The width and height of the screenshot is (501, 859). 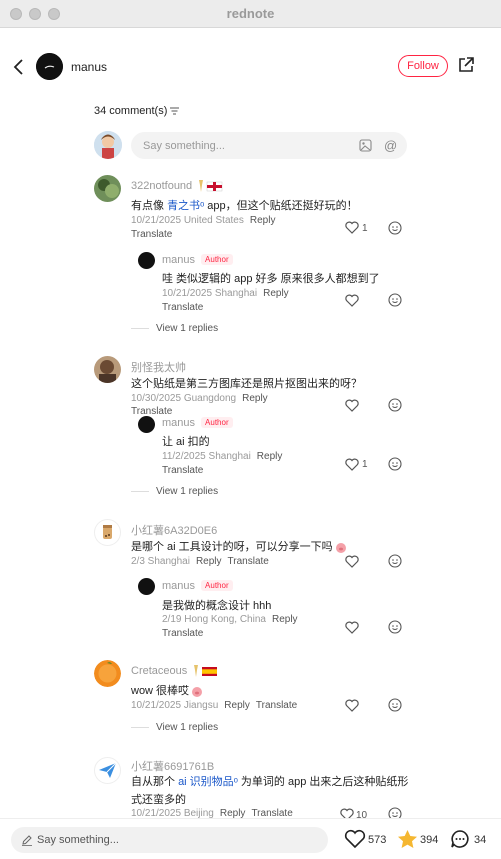 I want to click on comment-meta: 10/21/2025 Jiangsu Reply Translate, so click(x=214, y=705).